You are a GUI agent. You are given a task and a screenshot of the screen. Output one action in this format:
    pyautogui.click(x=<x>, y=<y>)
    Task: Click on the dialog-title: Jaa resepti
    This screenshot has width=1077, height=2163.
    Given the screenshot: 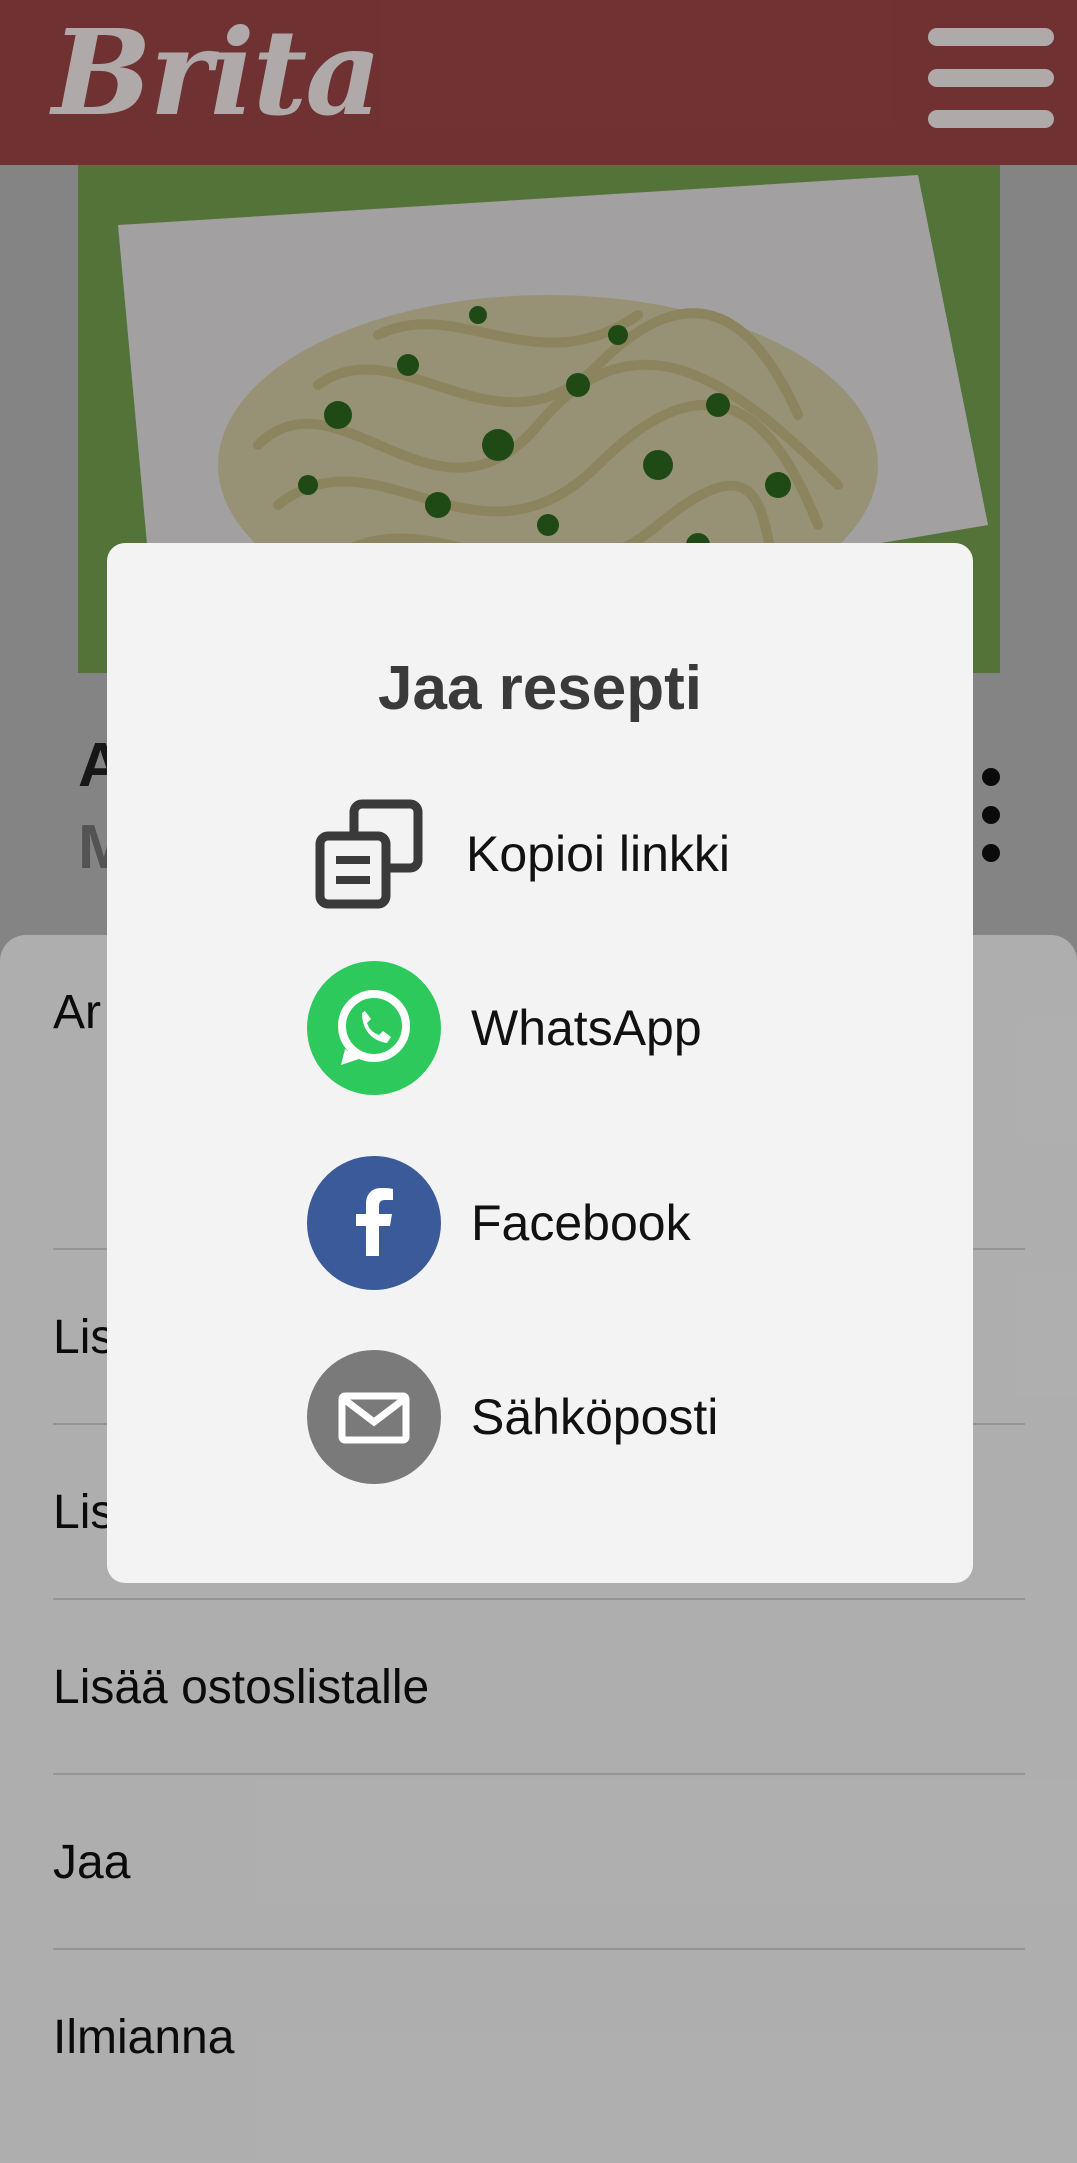 What is the action you would take?
    pyautogui.click(x=540, y=688)
    